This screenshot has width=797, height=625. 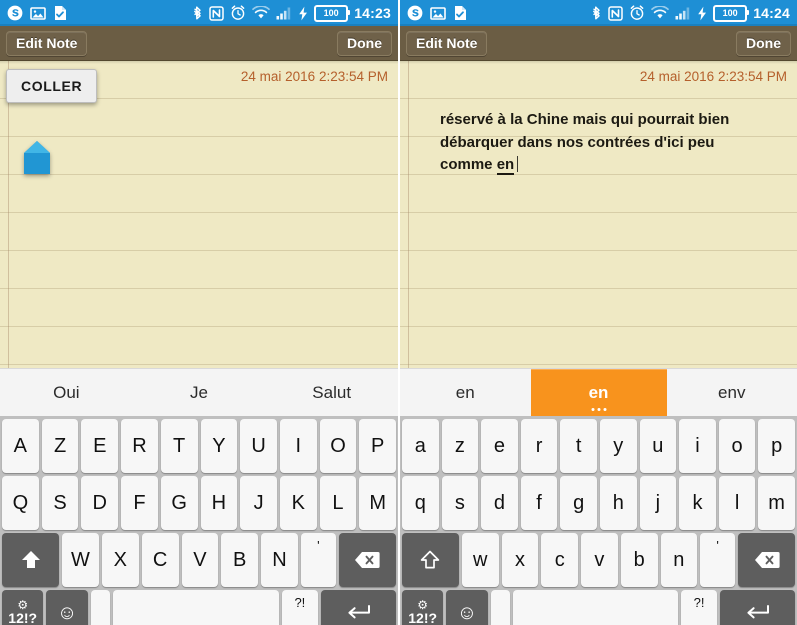 I want to click on battery-level-label: 100, so click(x=331, y=12).